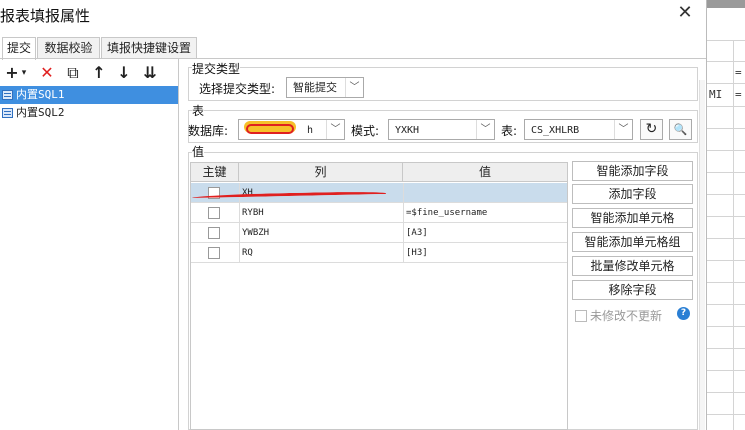 The image size is (745, 430). What do you see at coordinates (632, 218) in the screenshot?
I see `smart-add-cell-button: 智能添加单元格` at bounding box center [632, 218].